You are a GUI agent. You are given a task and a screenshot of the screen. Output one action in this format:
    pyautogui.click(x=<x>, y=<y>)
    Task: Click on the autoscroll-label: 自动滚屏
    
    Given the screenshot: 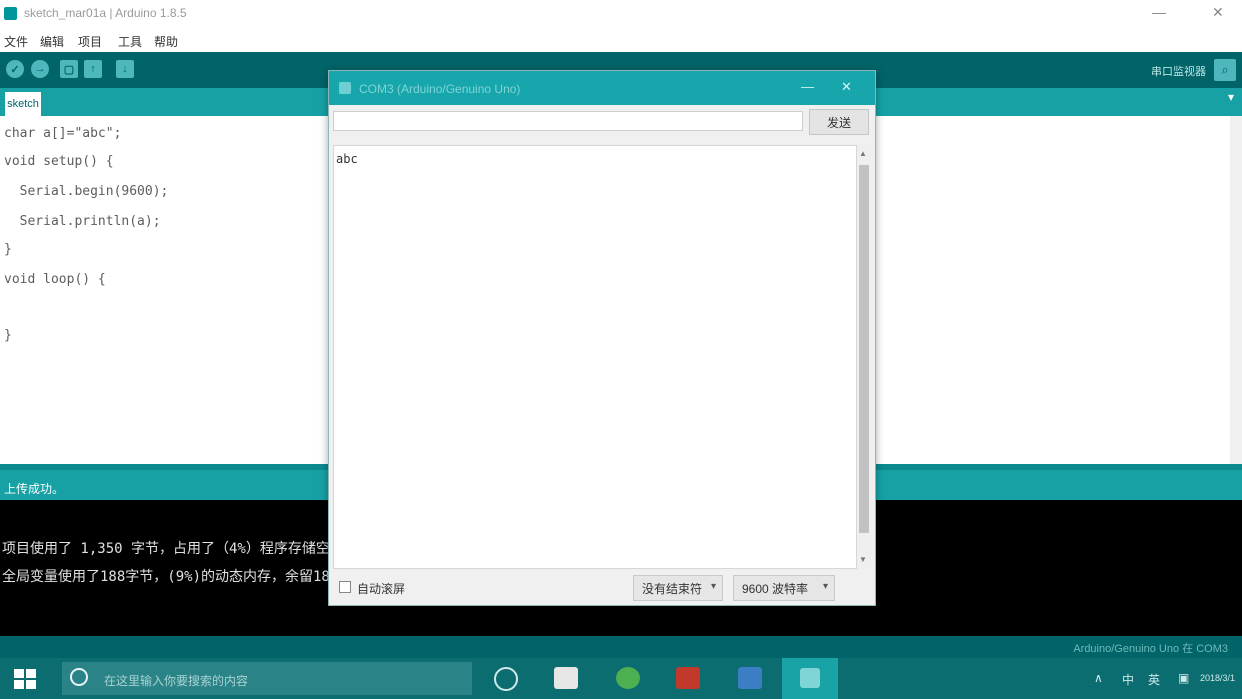 What is the action you would take?
    pyautogui.click(x=381, y=589)
    